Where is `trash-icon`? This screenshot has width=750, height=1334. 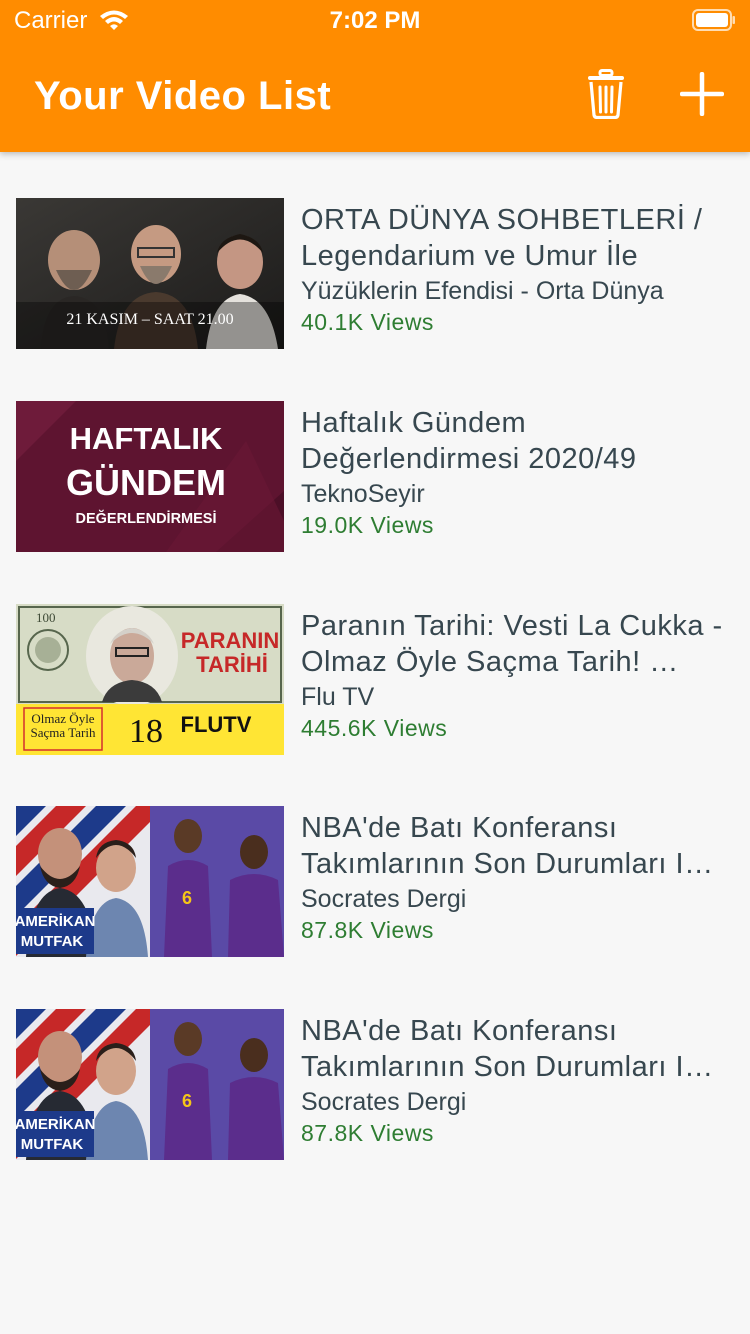
trash-icon is located at coordinates (606, 96).